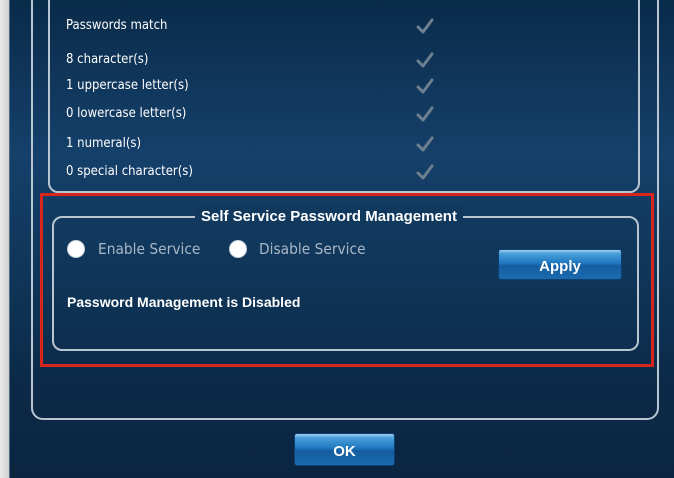 This screenshot has width=674, height=478. What do you see at coordinates (184, 302) in the screenshot?
I see `status-message: Password Management is Disabled` at bounding box center [184, 302].